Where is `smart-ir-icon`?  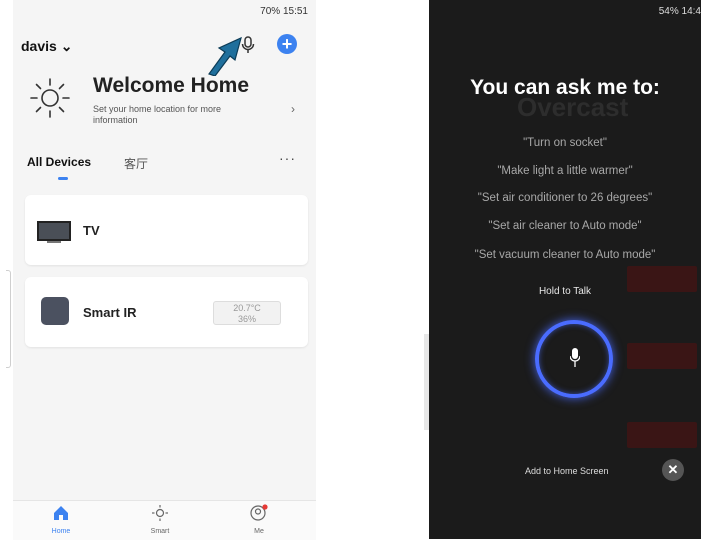
smart-ir-icon is located at coordinates (55, 311).